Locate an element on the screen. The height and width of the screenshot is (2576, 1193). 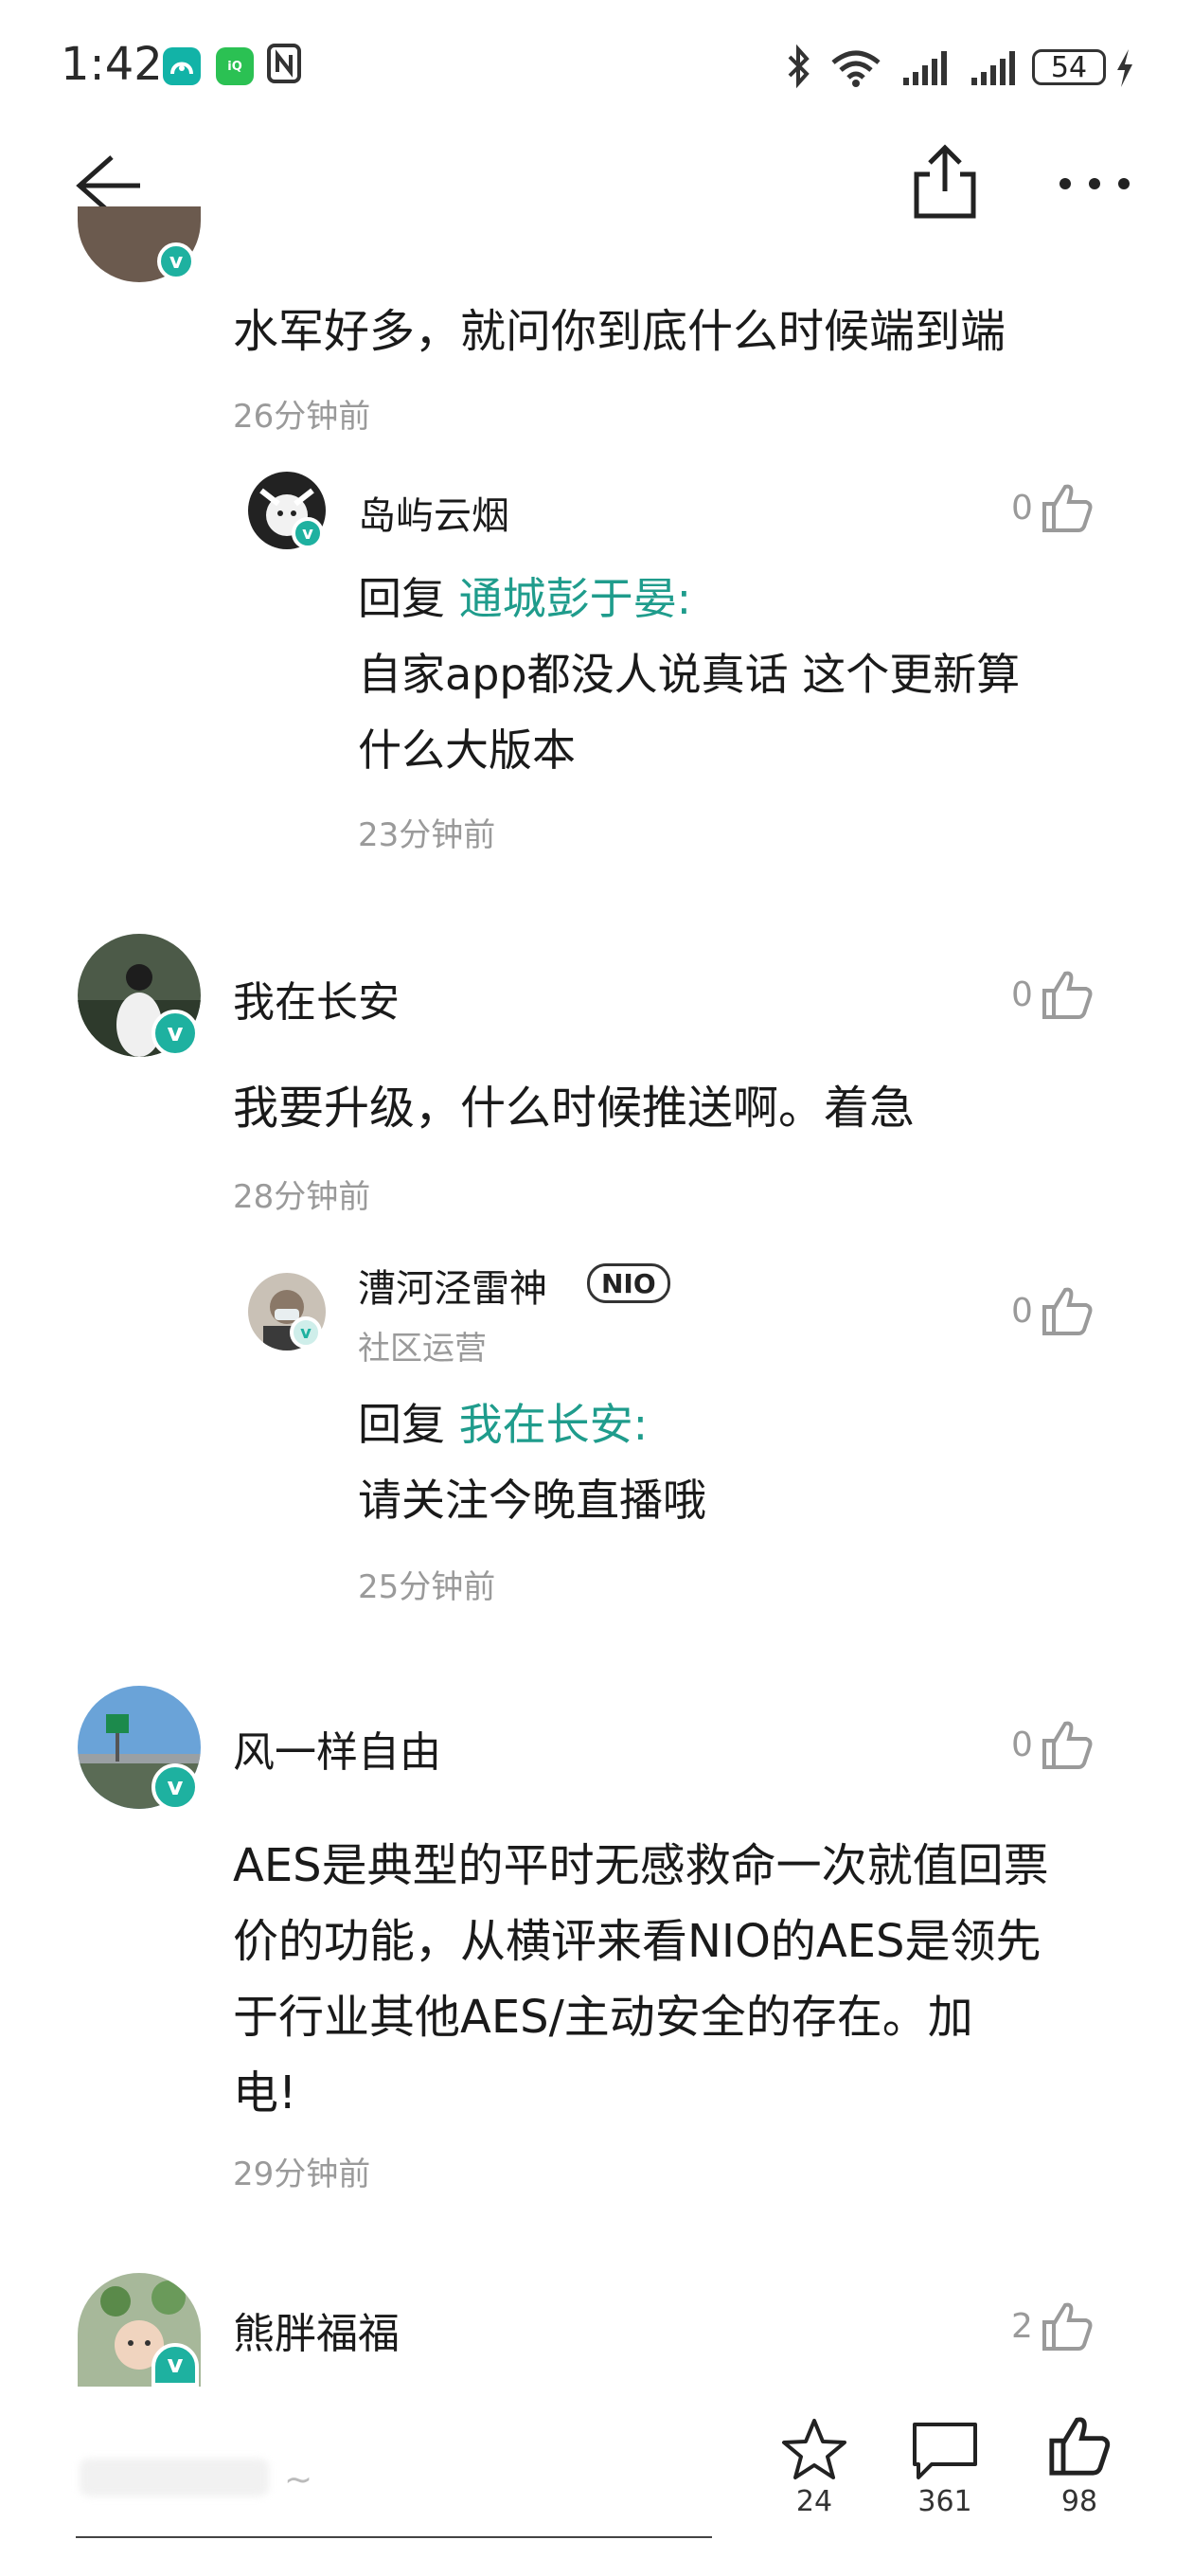
status-bar: 1:42 iQ 54 is located at coordinates (596, 66).